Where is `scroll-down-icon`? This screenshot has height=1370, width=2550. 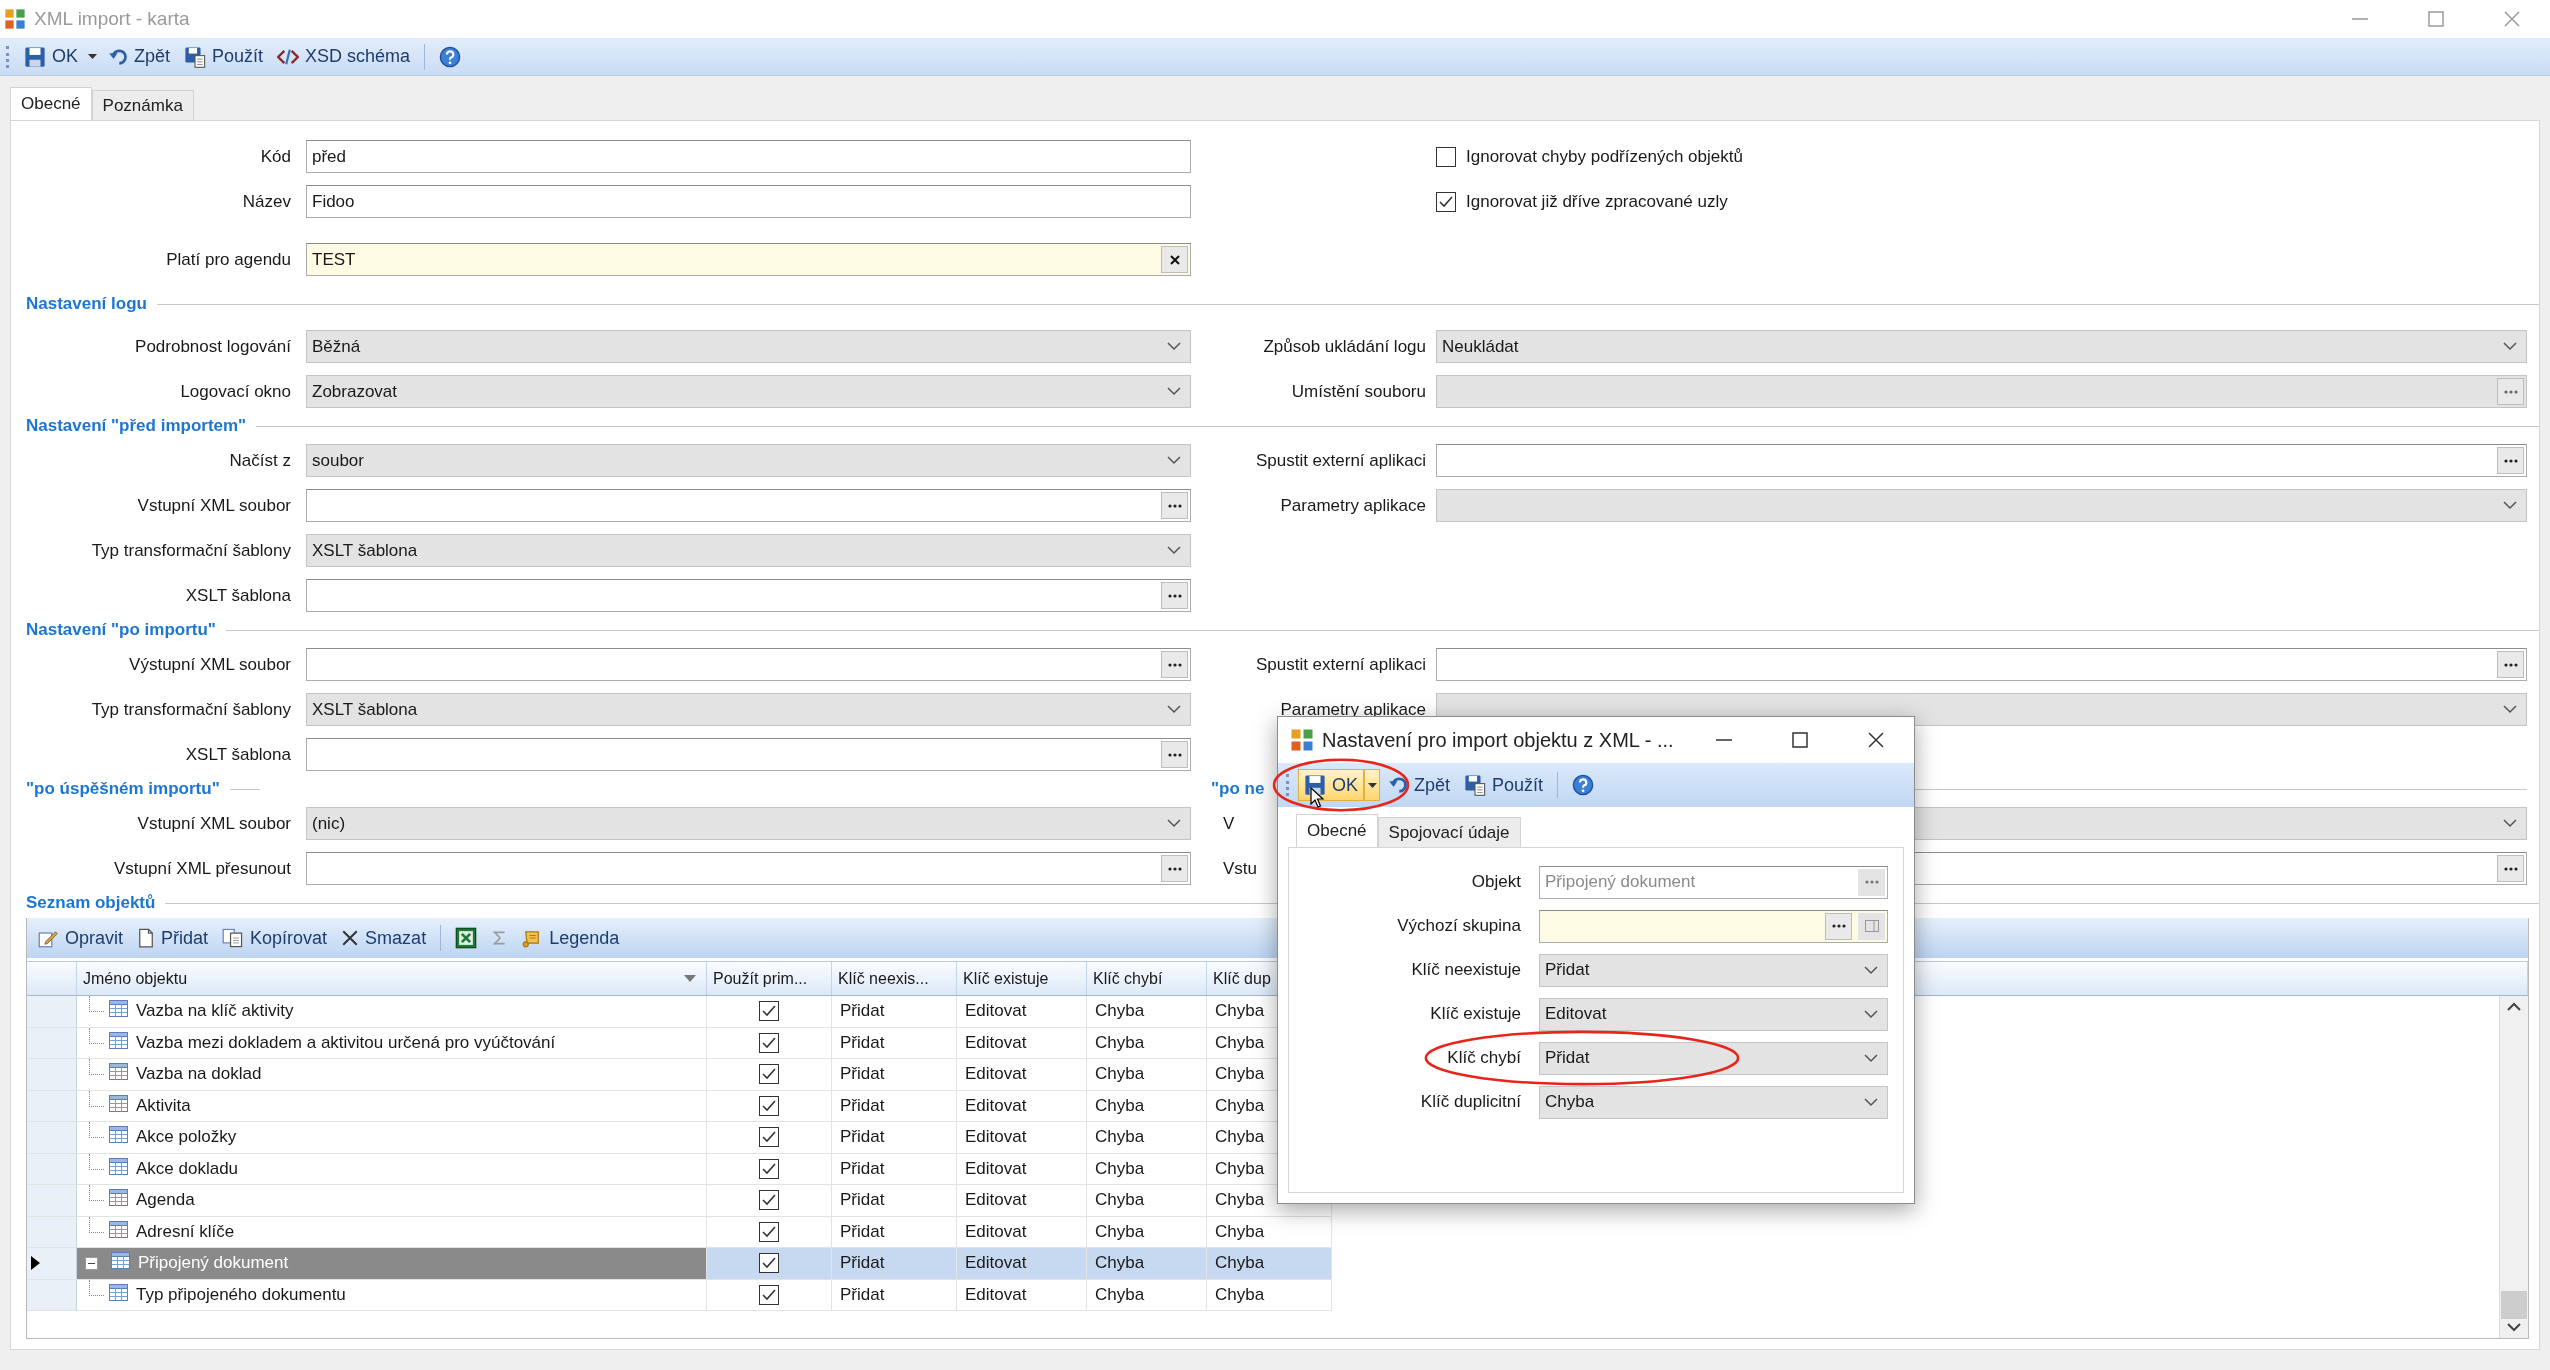 scroll-down-icon is located at coordinates (2514, 1327).